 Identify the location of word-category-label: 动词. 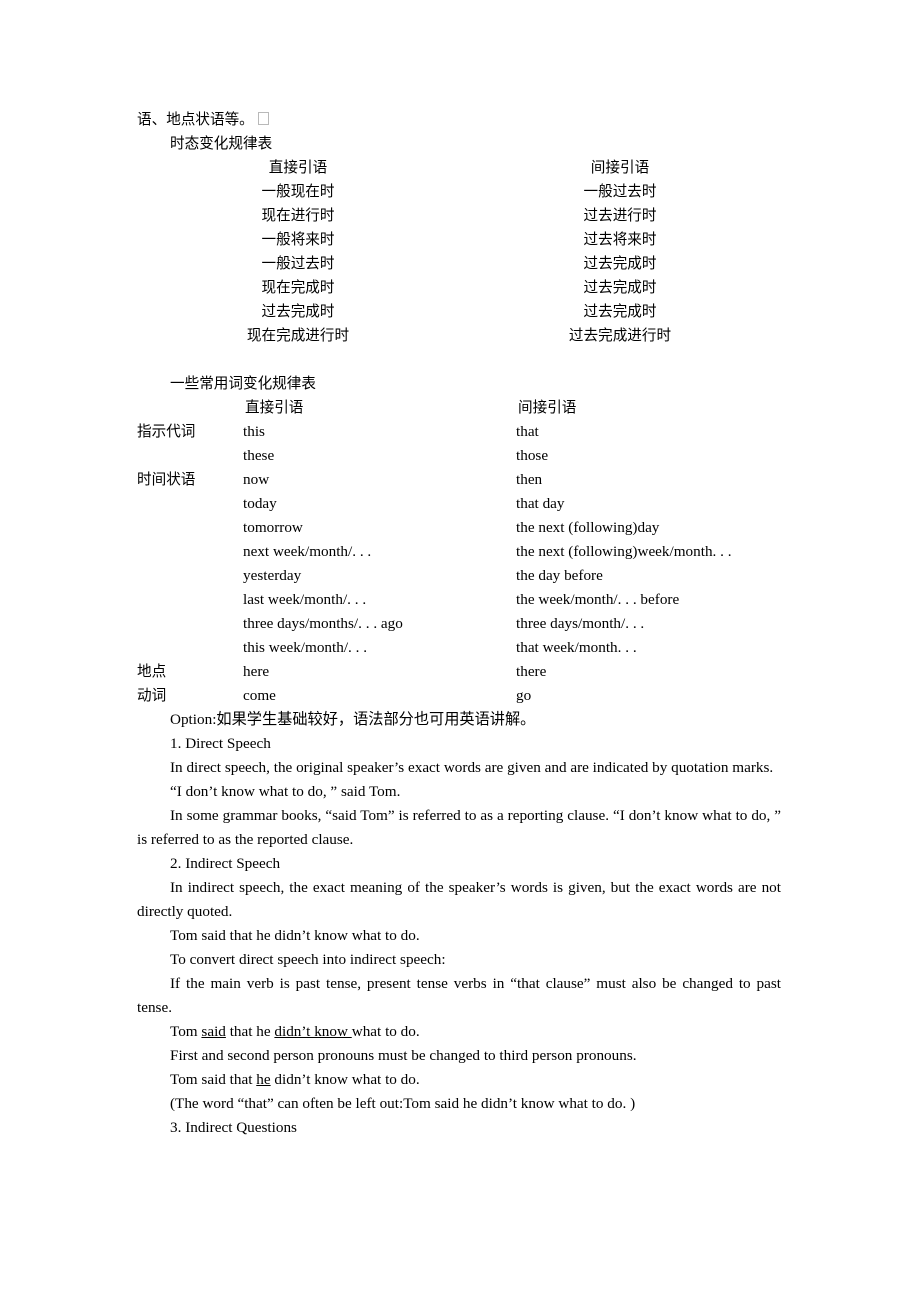
(152, 695).